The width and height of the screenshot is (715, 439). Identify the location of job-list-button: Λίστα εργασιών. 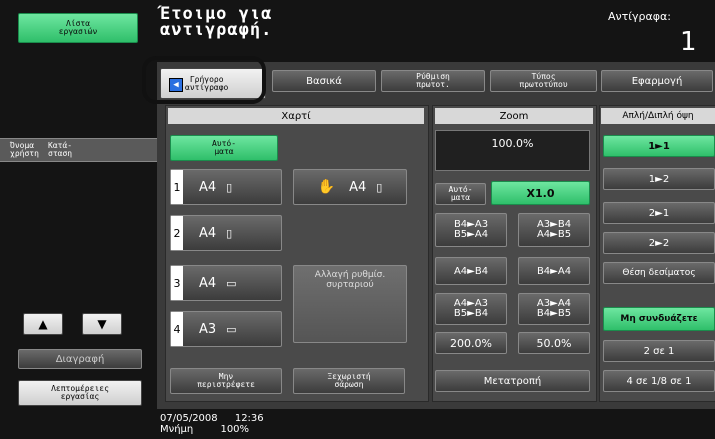
(78, 28).